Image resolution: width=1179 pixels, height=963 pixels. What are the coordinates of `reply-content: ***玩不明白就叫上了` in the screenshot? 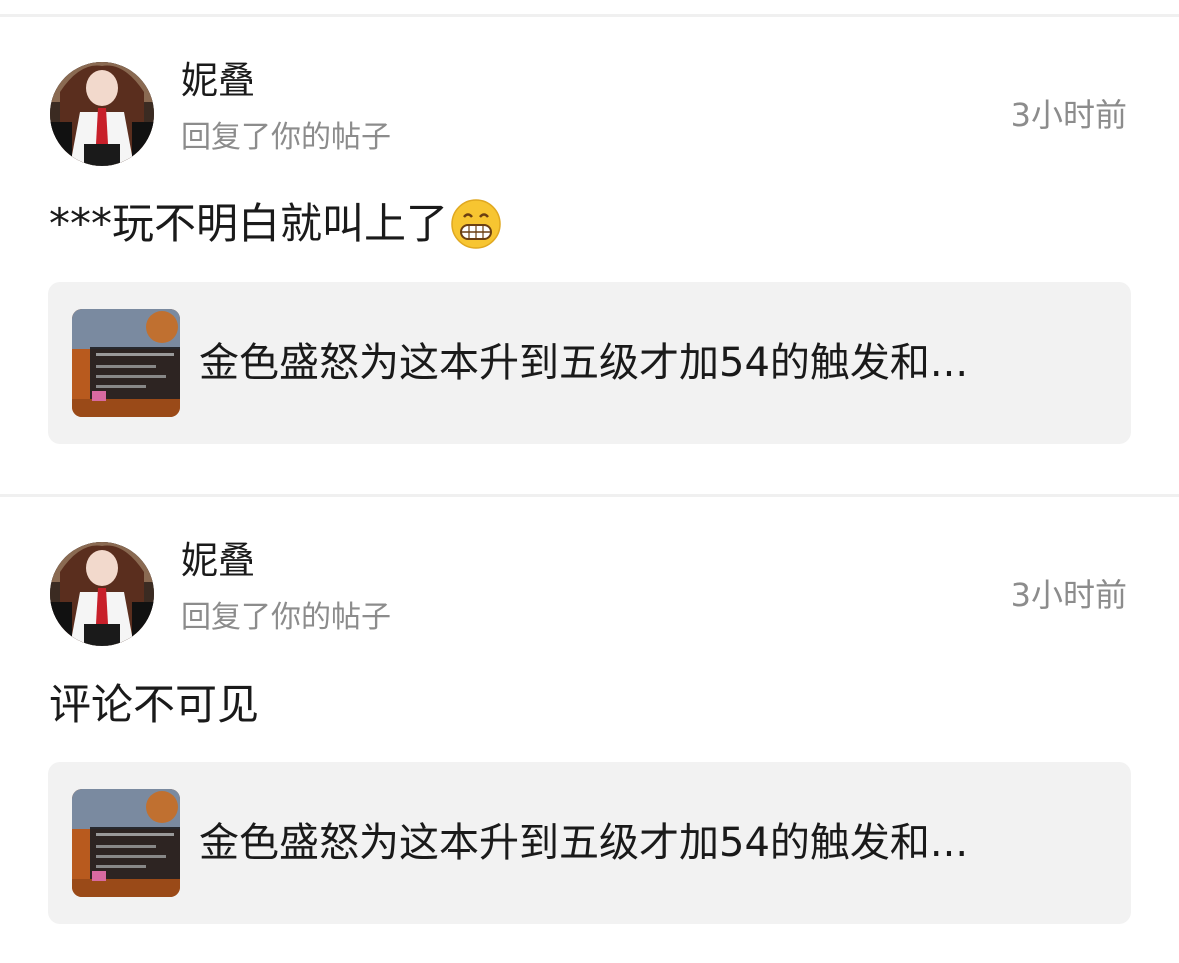 It's located at (275, 224).